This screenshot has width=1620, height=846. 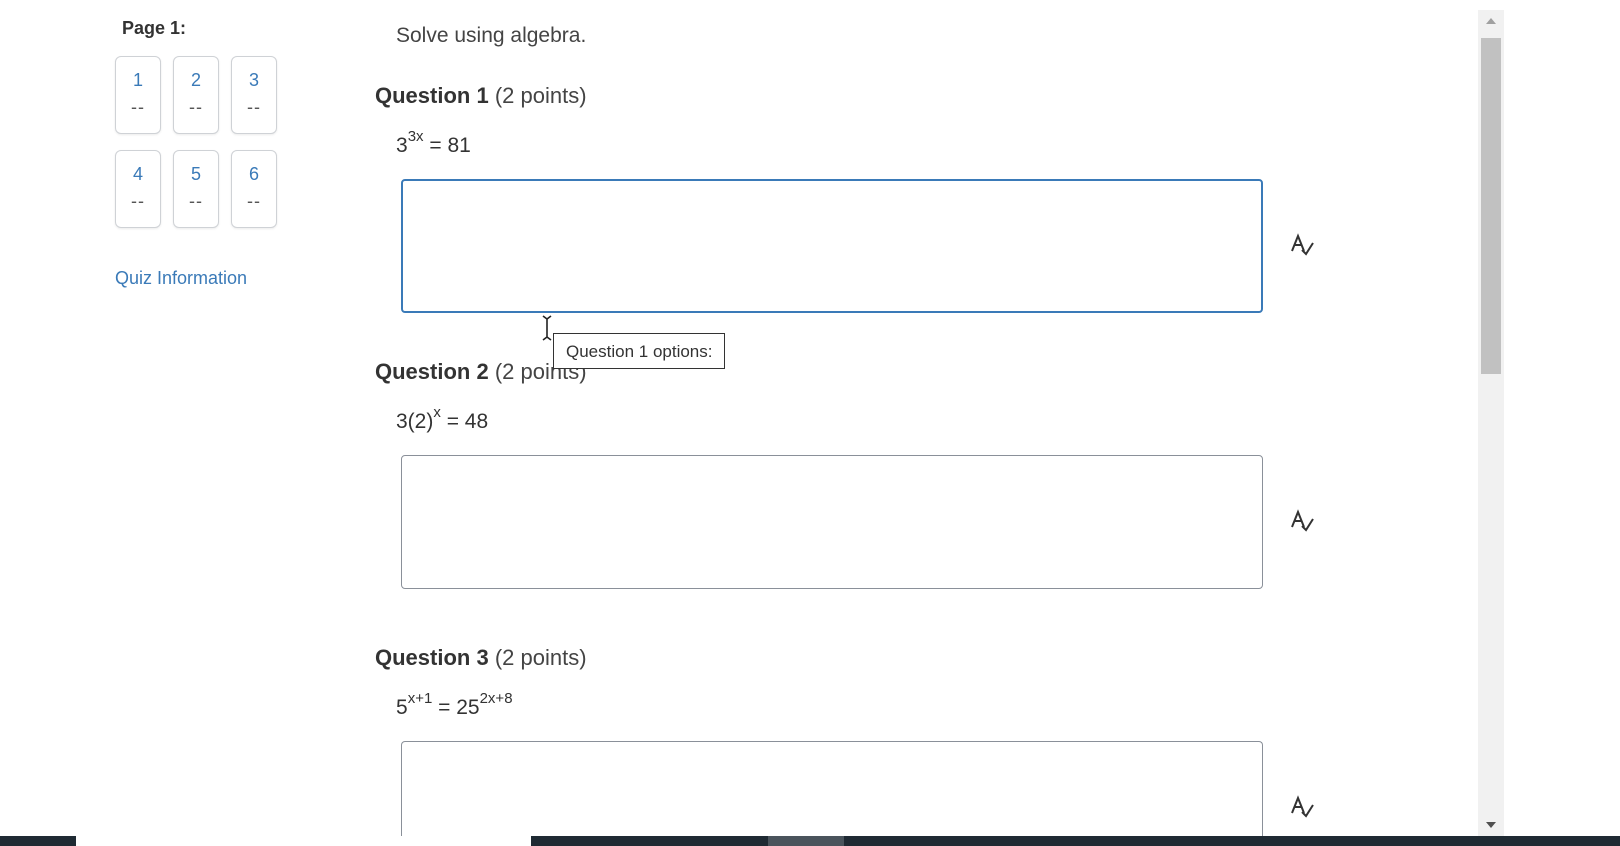 What do you see at coordinates (420, 698) in the screenshot?
I see `equation-exponent: x+1` at bounding box center [420, 698].